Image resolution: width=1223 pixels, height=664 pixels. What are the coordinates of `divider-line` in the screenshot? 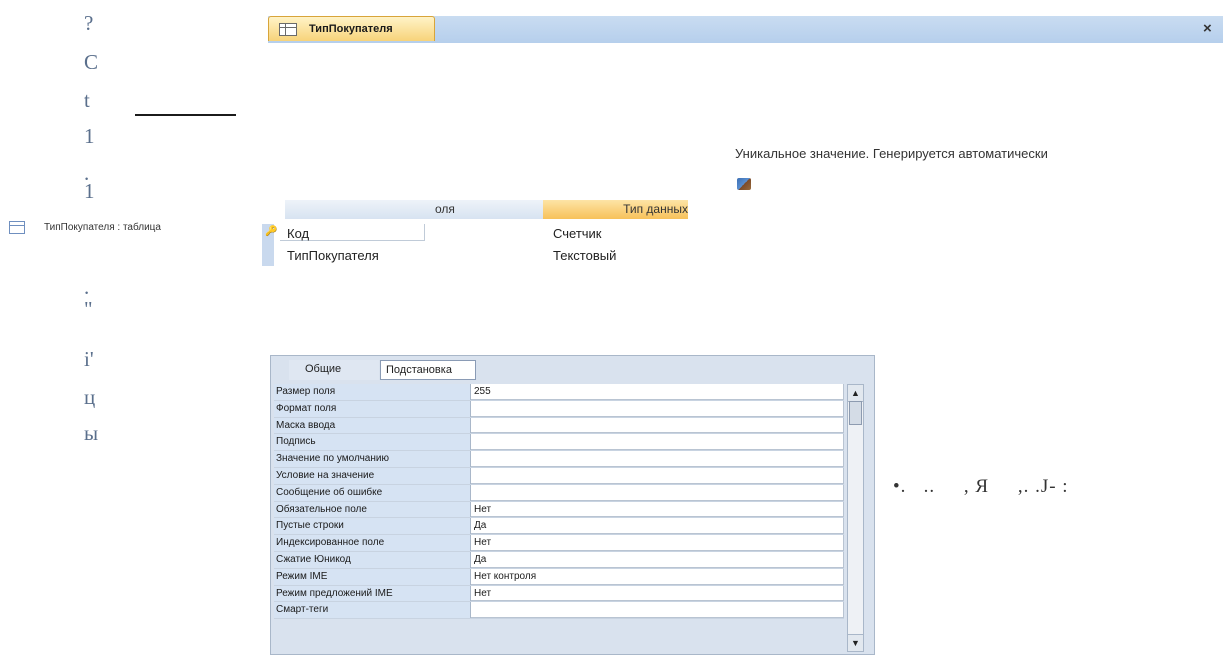 It's located at (185, 115).